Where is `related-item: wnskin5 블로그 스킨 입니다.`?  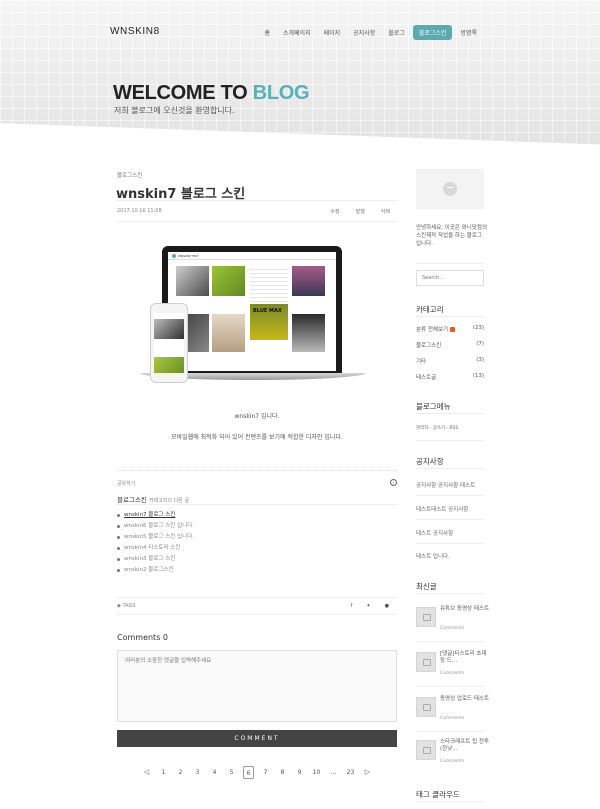
related-item: wnskin5 블로그 스킨 입니다. is located at coordinates (155, 537).